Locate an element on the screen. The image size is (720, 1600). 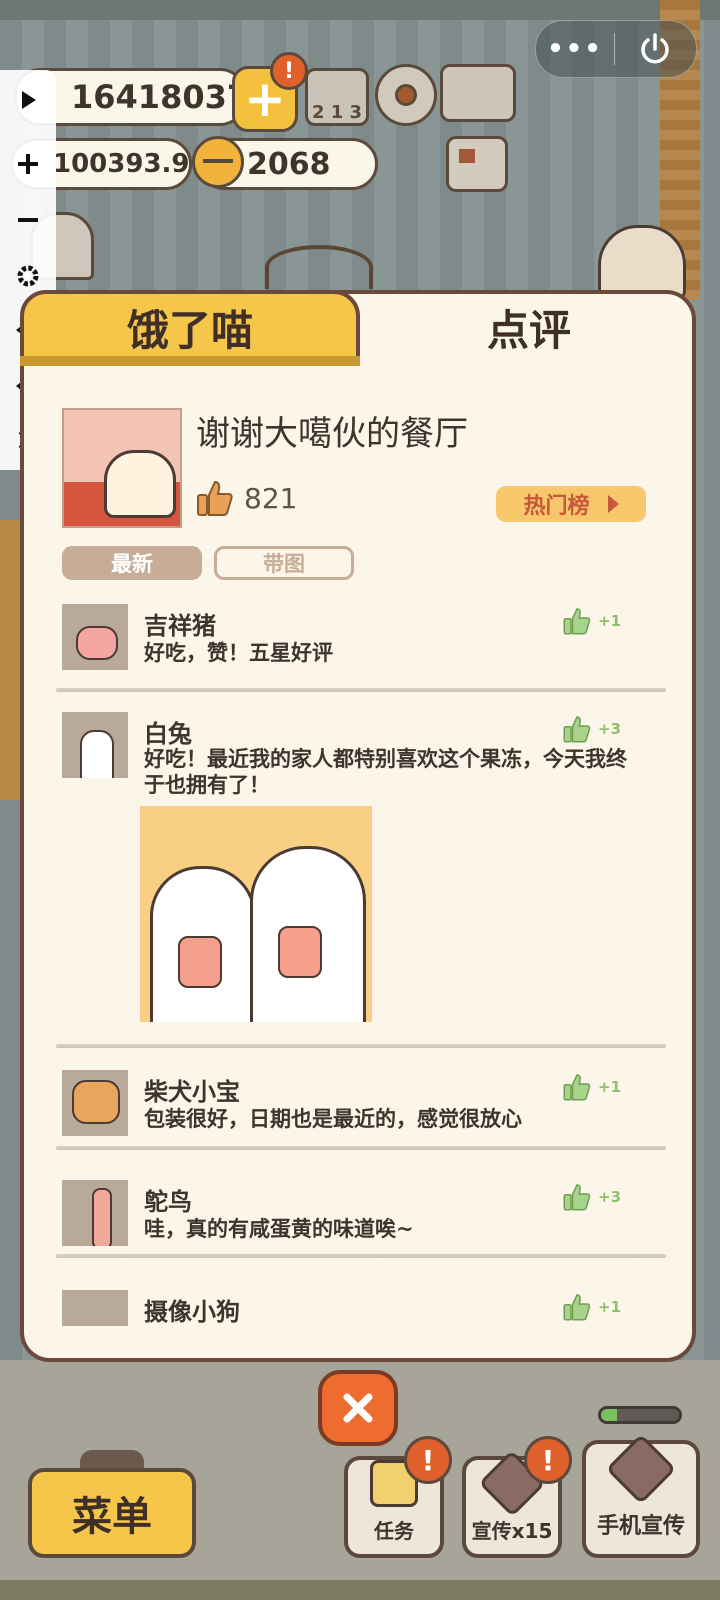
phone-promo-icon is located at coordinates (641, 1469).